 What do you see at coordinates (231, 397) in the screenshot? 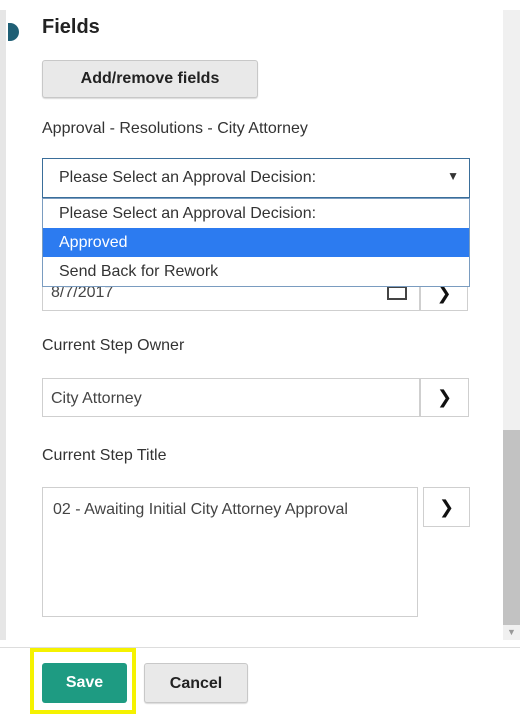
I see `step-owner-field: City Attorney` at bounding box center [231, 397].